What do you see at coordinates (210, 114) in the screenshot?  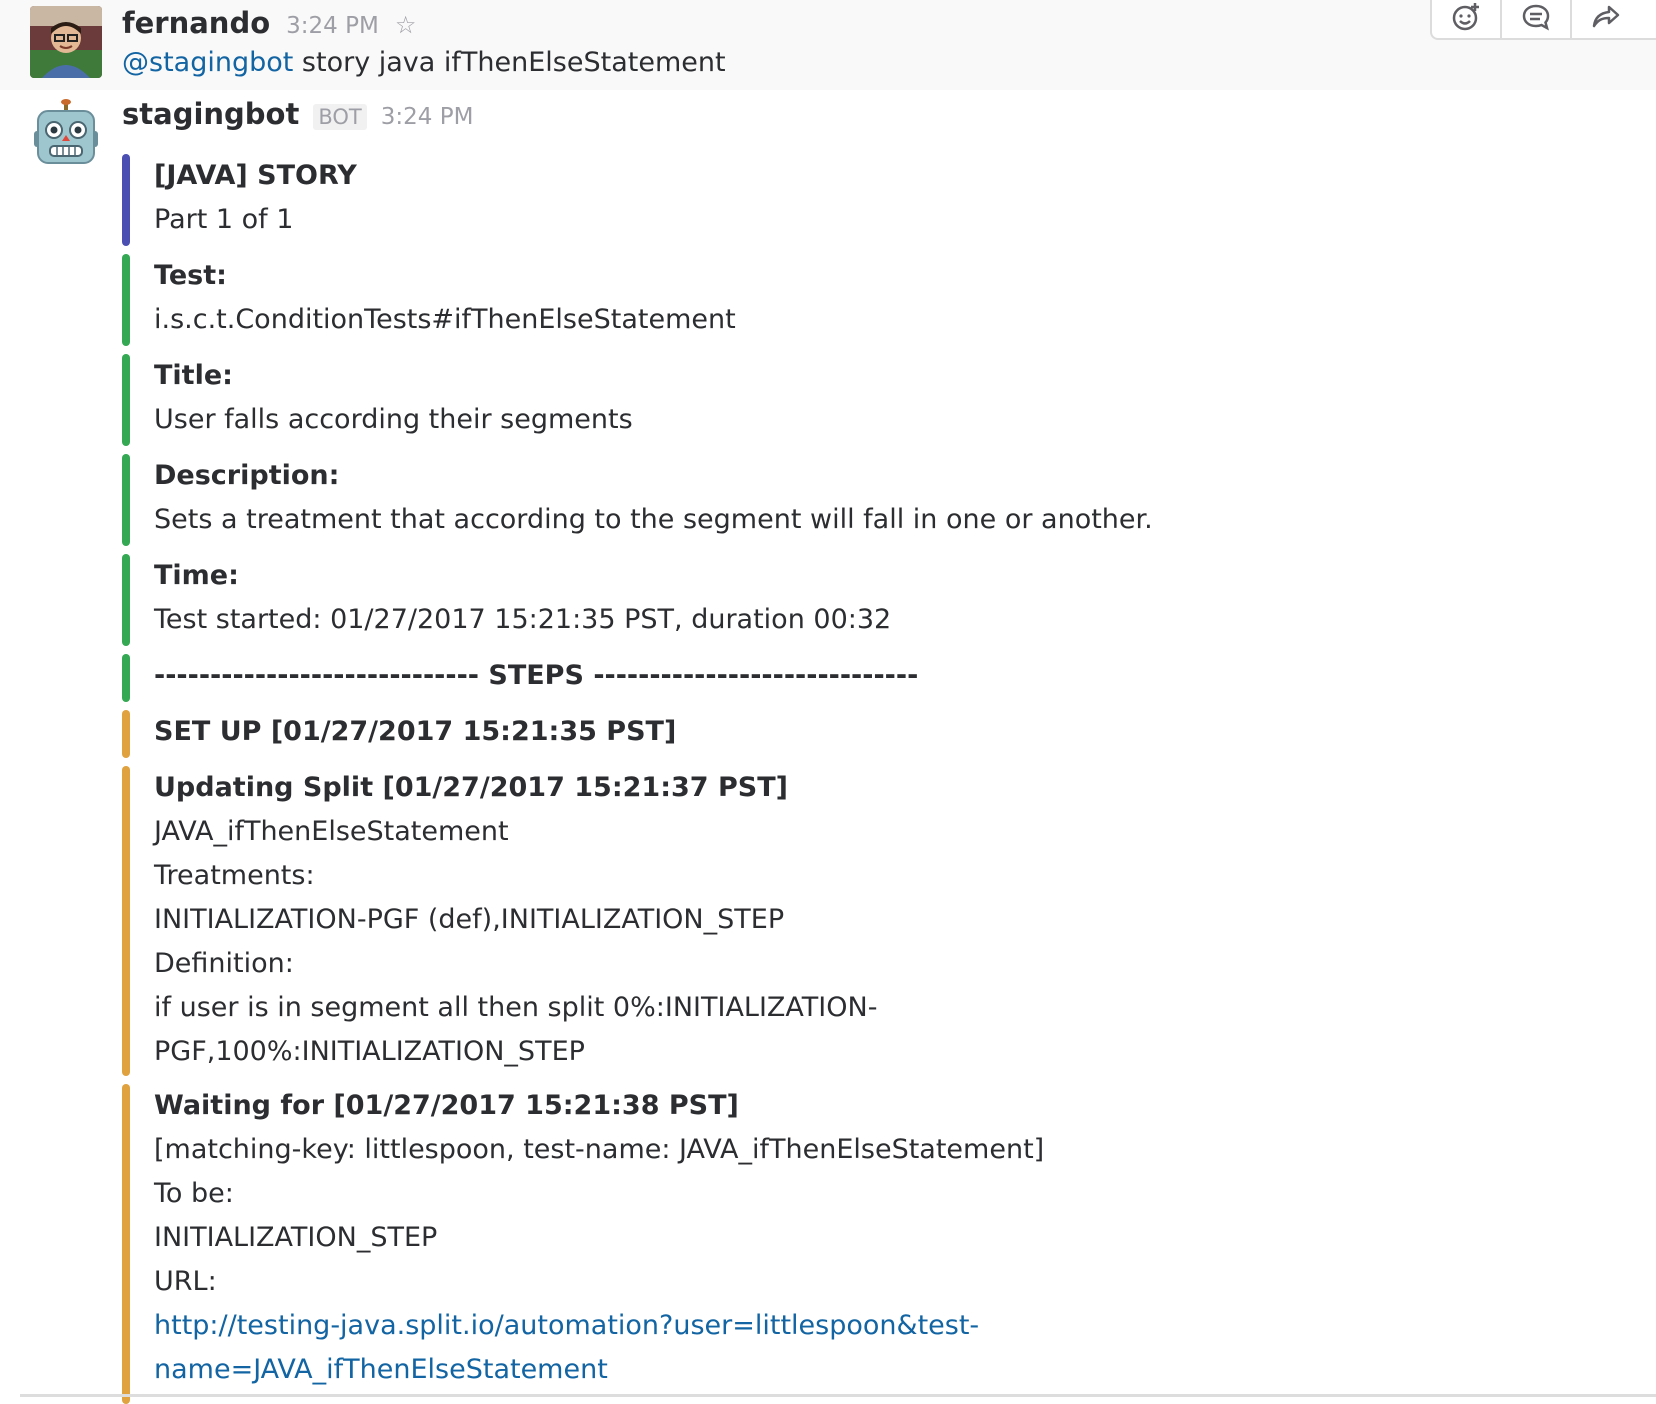 I see `sender-name: stagingbot` at bounding box center [210, 114].